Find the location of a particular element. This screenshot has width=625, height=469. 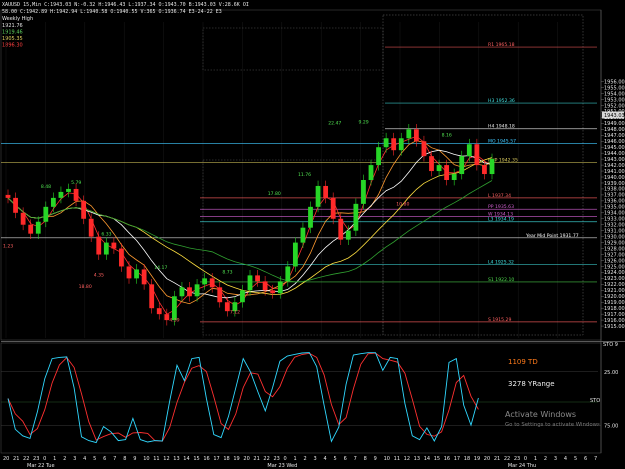

indicator-value: 1921.76 is located at coordinates (12, 26).